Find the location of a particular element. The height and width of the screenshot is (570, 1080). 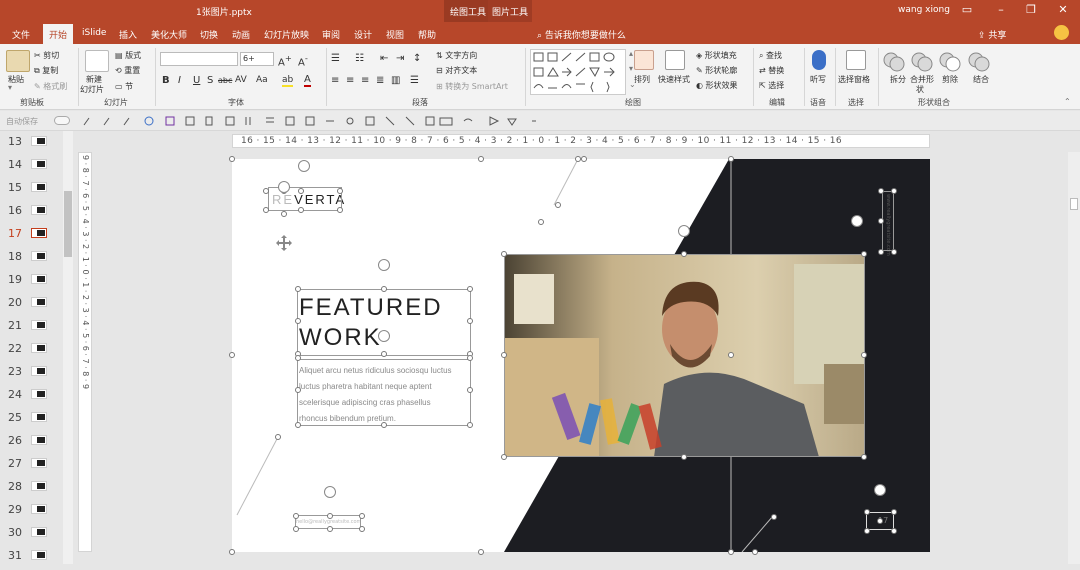

tab-view: 视图 is located at coordinates (395, 34).